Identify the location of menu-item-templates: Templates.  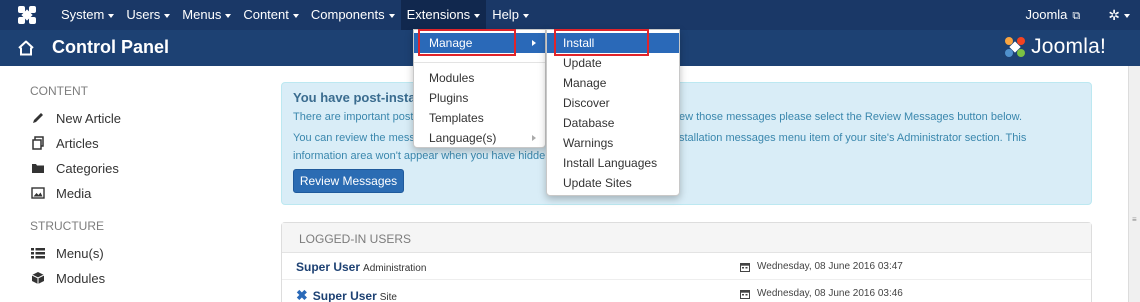
(479, 118).